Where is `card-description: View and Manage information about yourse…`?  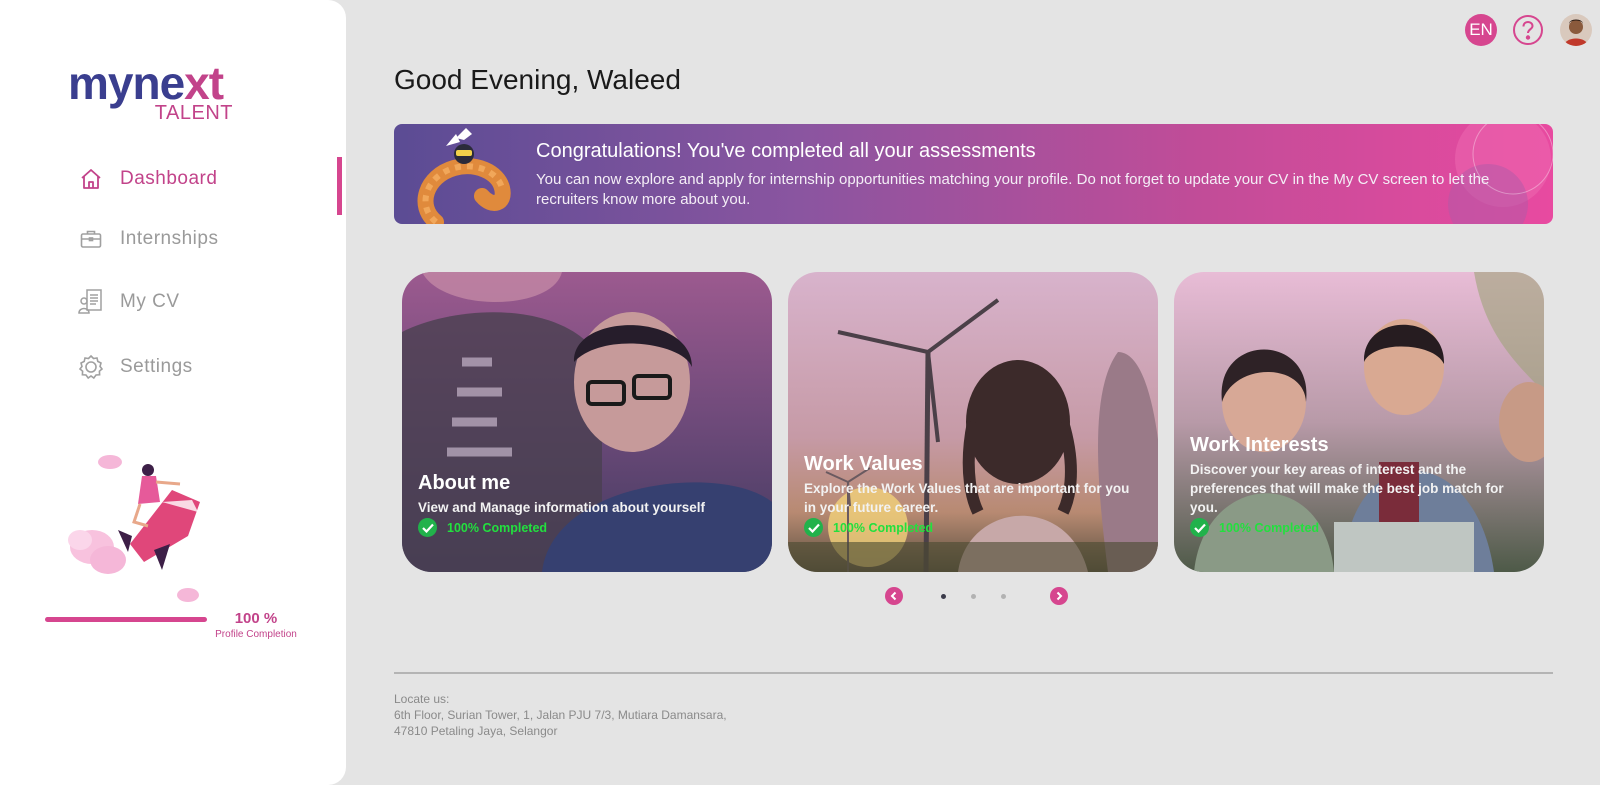 card-description: View and Manage information about yourse… is located at coordinates (562, 507).